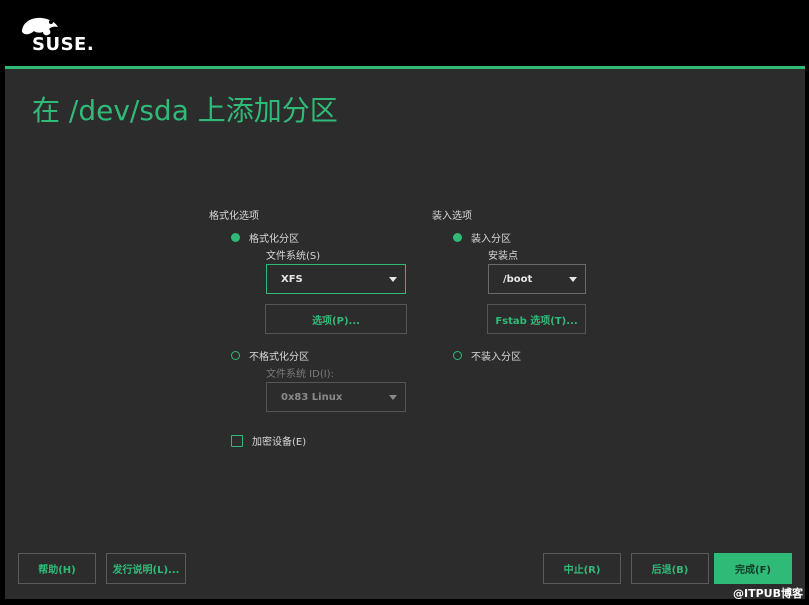 Image resolution: width=809 pixels, height=605 pixels. I want to click on top-bar: SUSE., so click(404, 33).